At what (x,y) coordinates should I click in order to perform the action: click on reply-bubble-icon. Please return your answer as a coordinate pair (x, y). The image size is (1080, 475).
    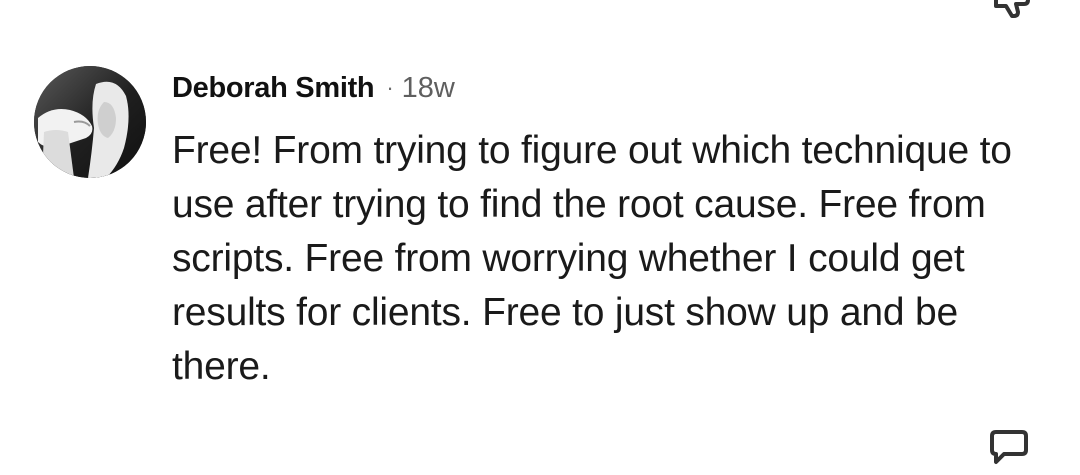
    Looking at the image, I should click on (1009, 450).